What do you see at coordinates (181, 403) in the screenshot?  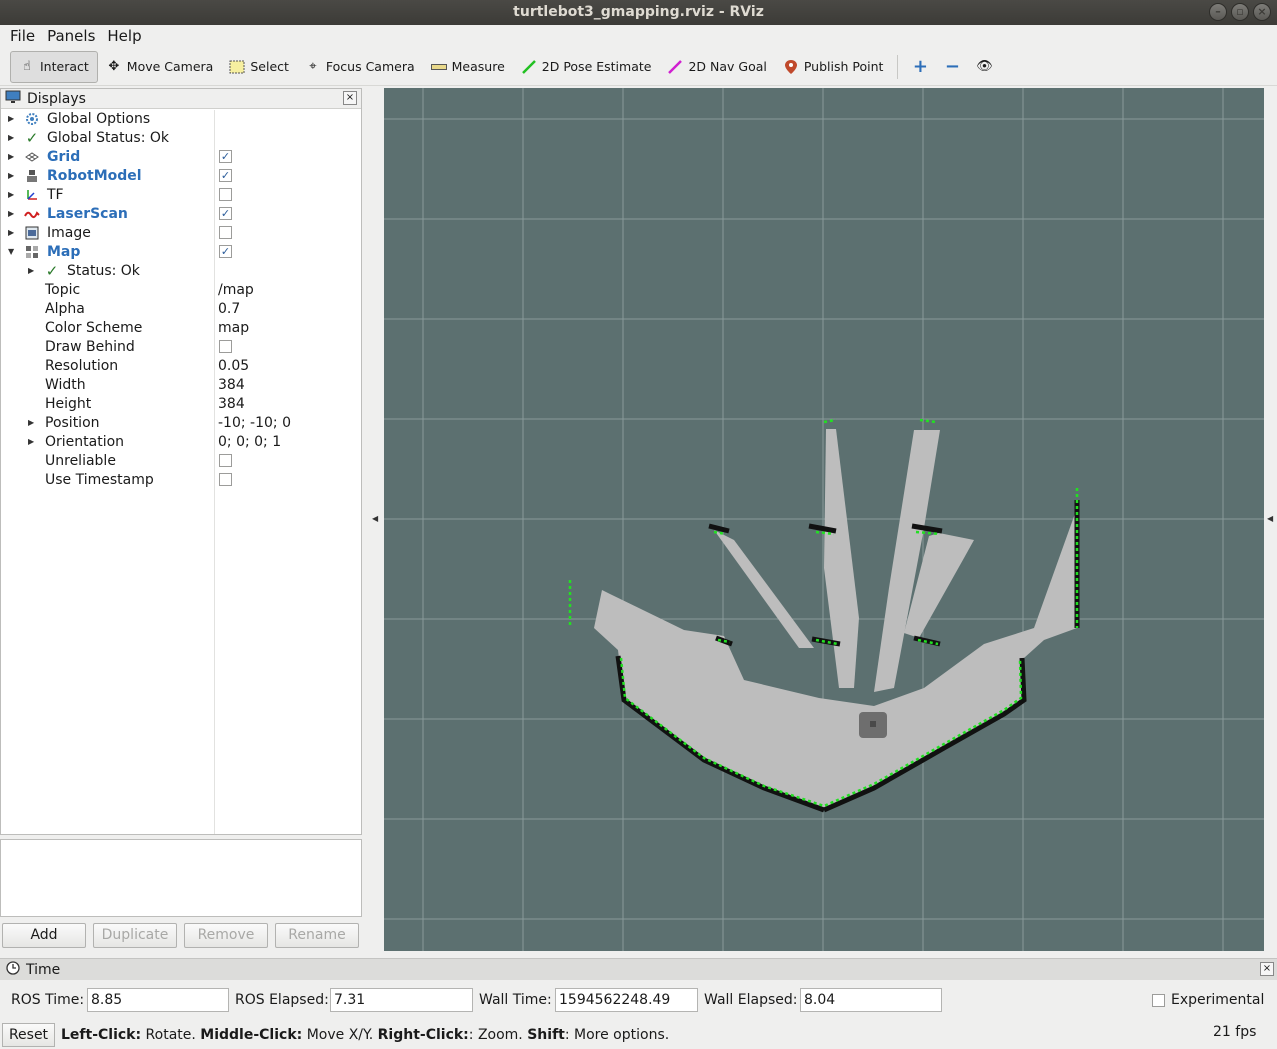 I see `property-height: Height 384` at bounding box center [181, 403].